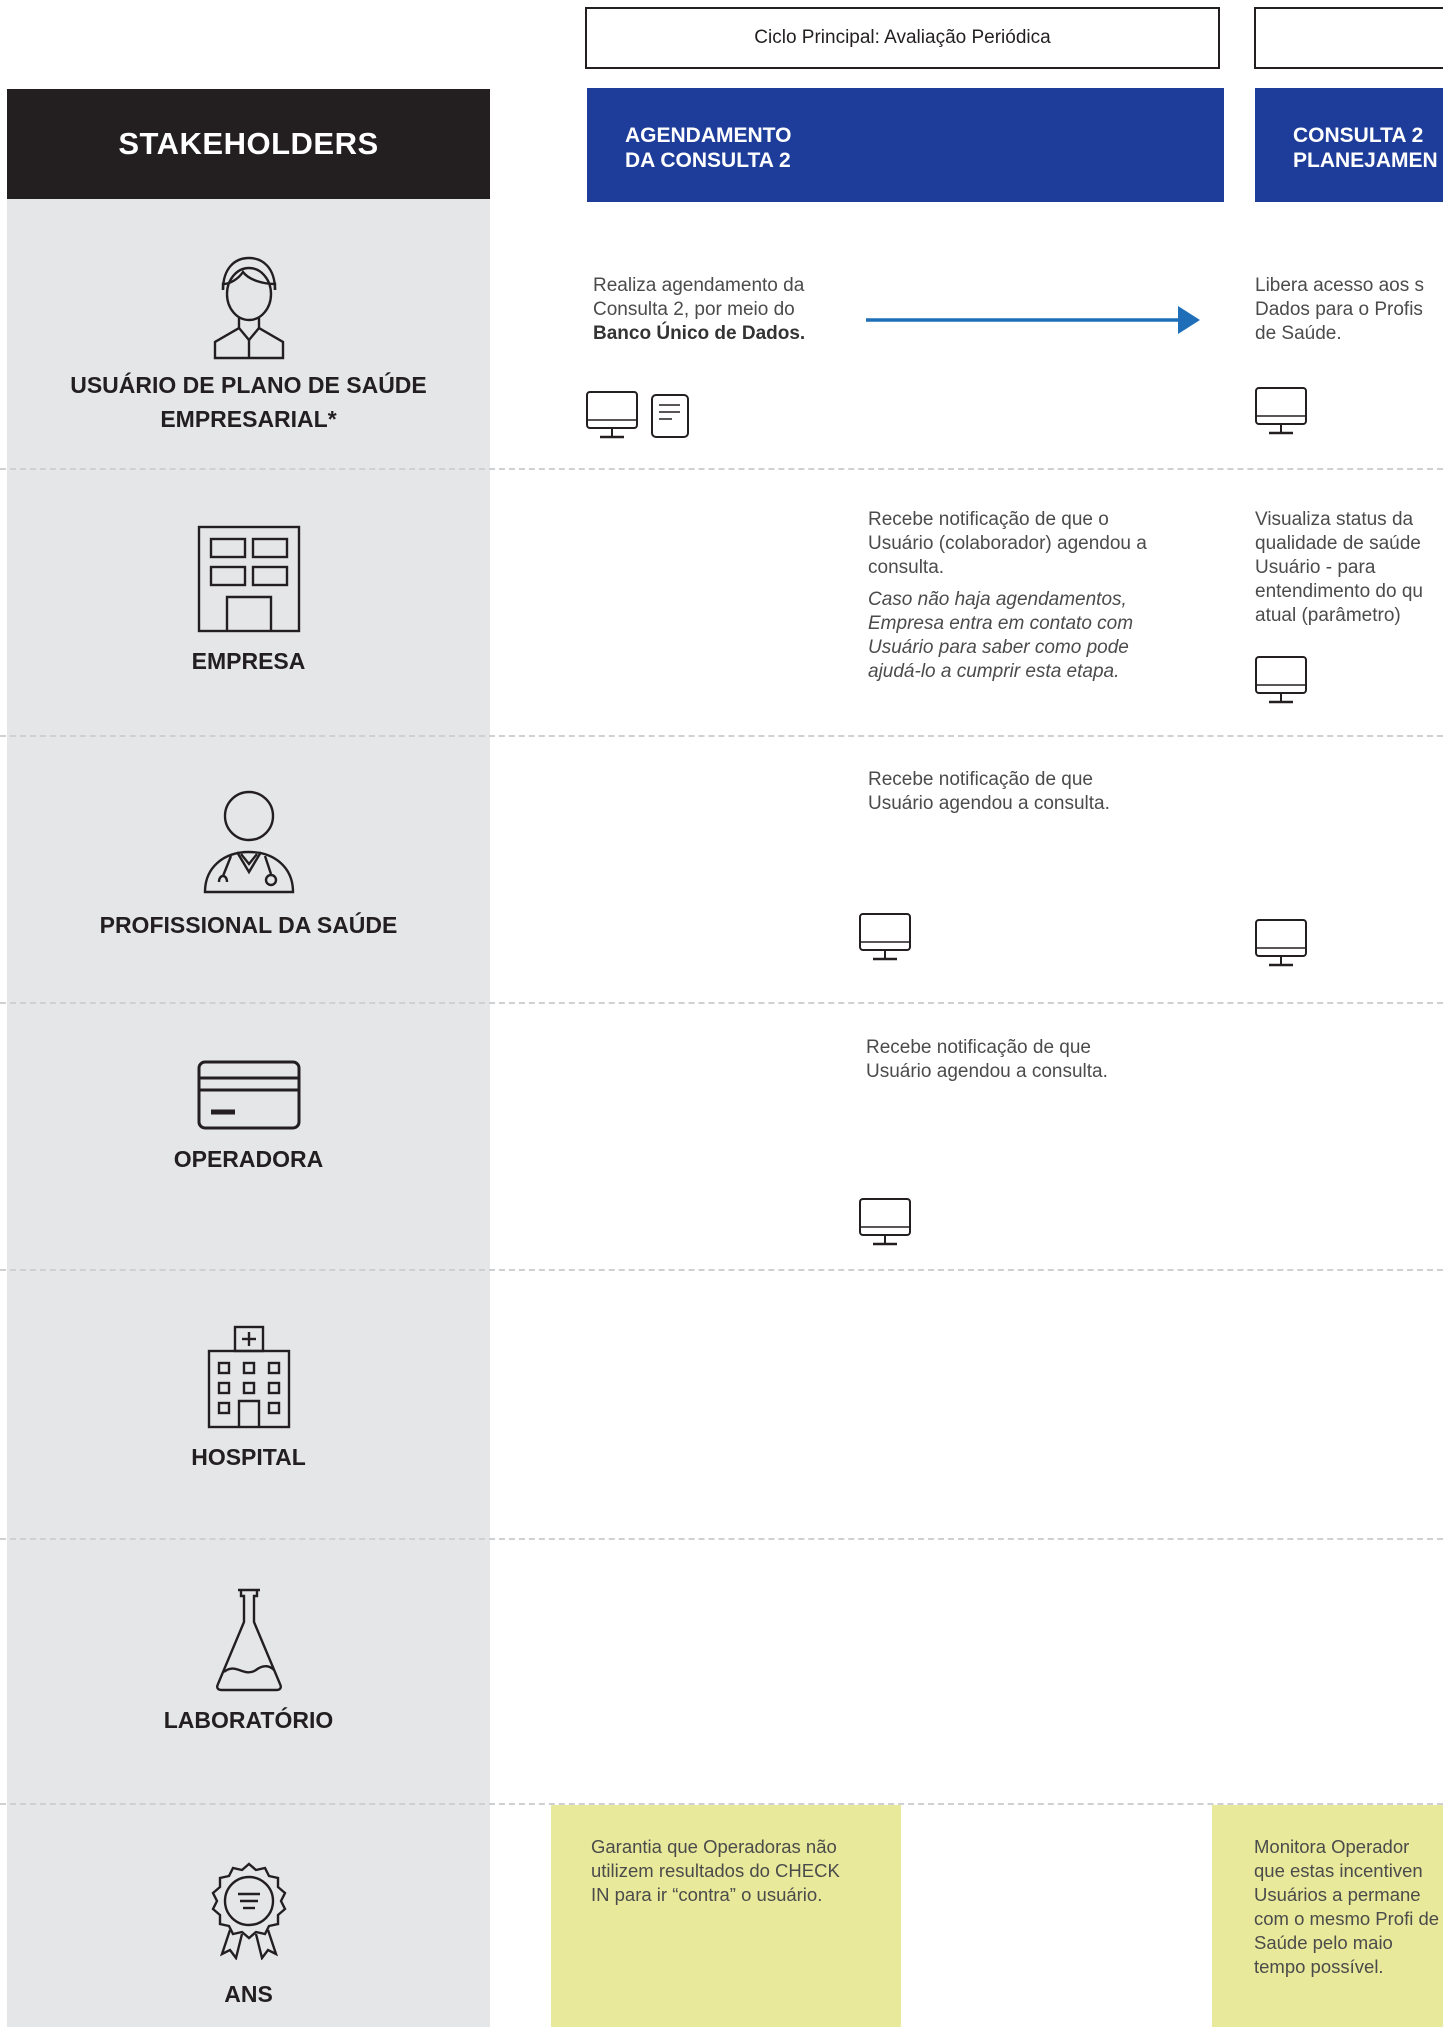 This screenshot has width=1443, height=2027. What do you see at coordinates (670, 416) in the screenshot?
I see `document-icon` at bounding box center [670, 416].